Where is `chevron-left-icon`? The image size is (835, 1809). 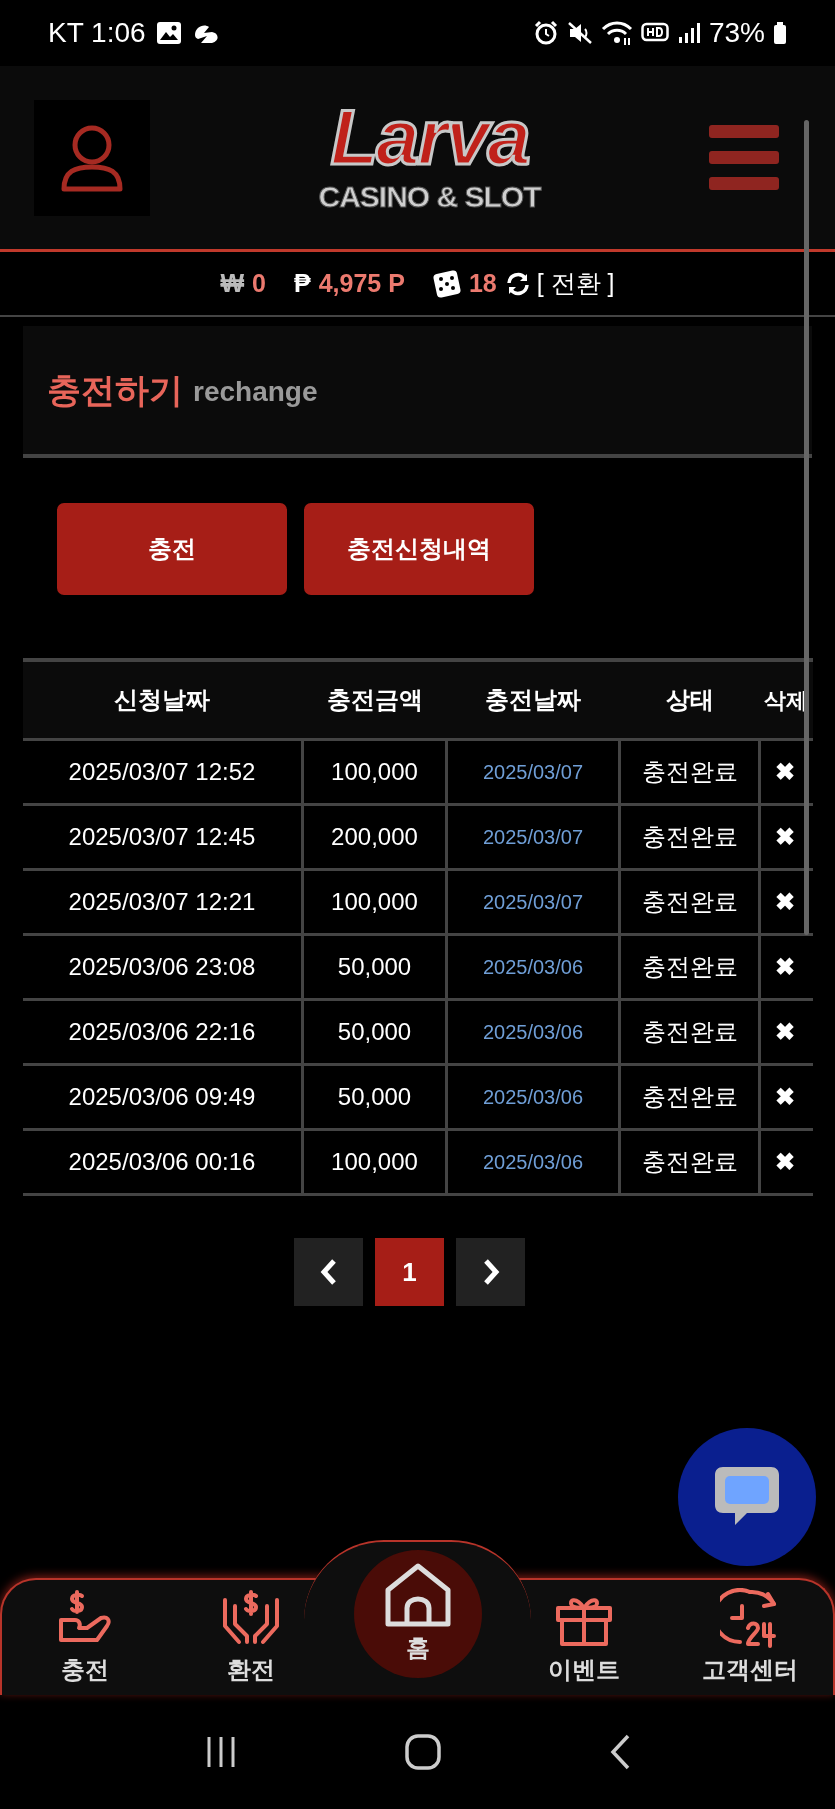 chevron-left-icon is located at coordinates (328, 1272).